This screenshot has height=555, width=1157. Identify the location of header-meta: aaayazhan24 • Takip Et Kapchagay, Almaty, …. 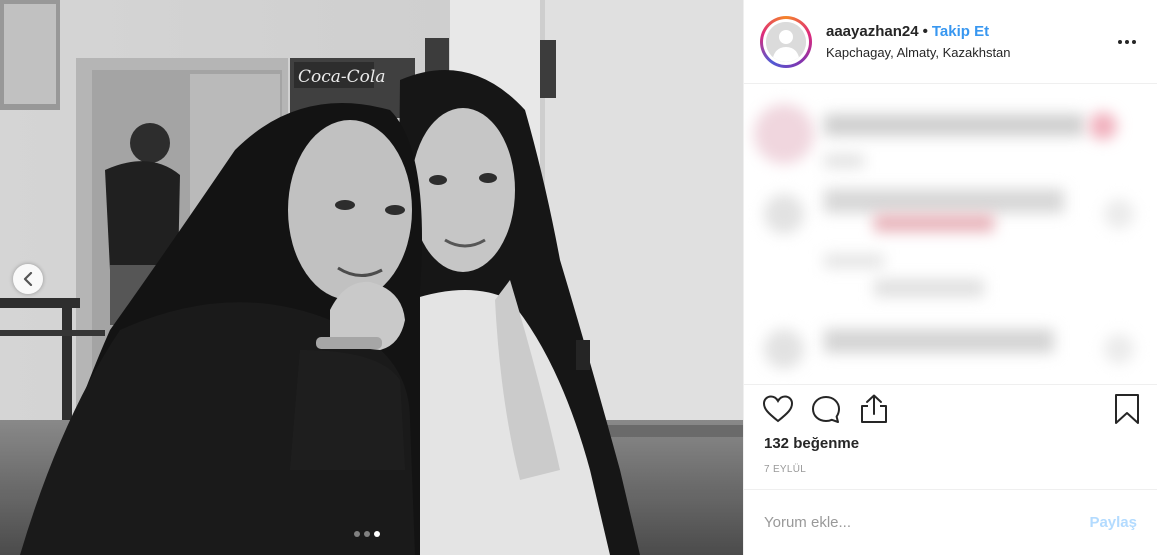
(969, 42).